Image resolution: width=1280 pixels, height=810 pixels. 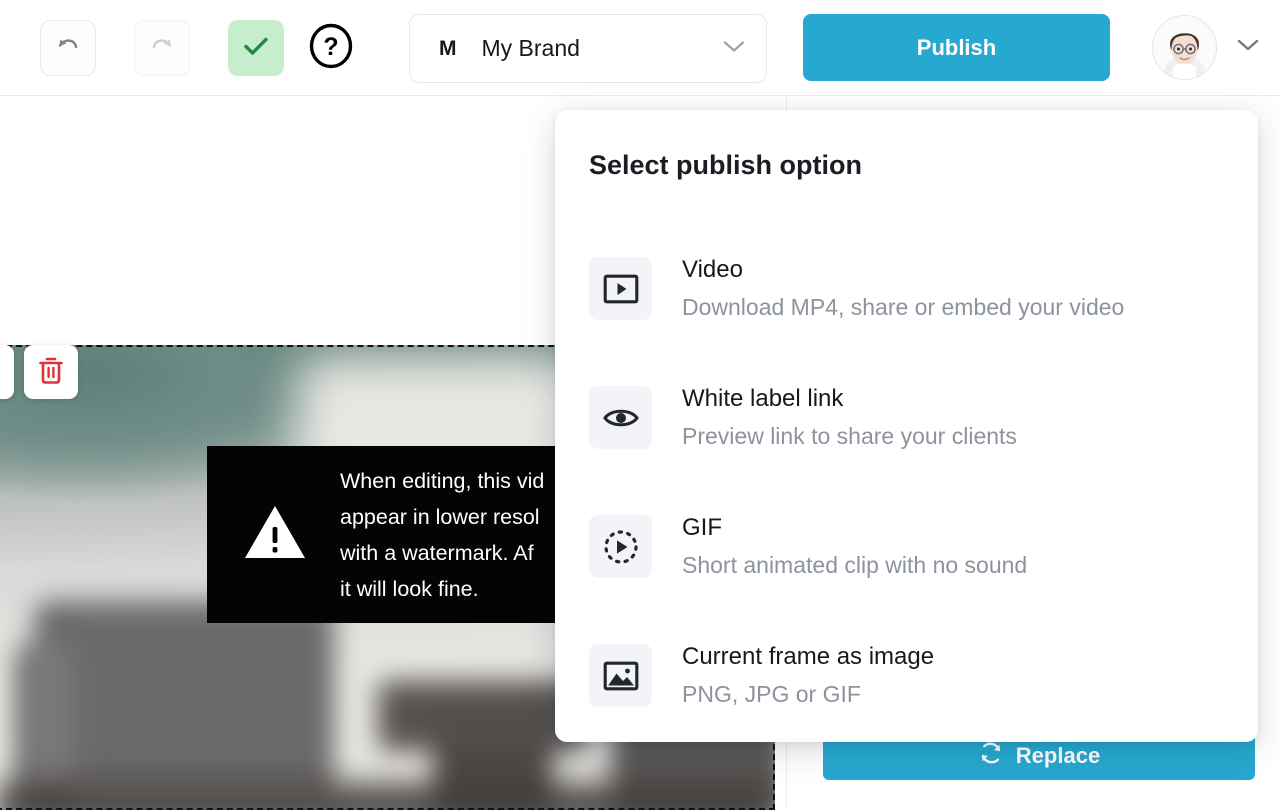 I want to click on video-play-icon, so click(x=620, y=288).